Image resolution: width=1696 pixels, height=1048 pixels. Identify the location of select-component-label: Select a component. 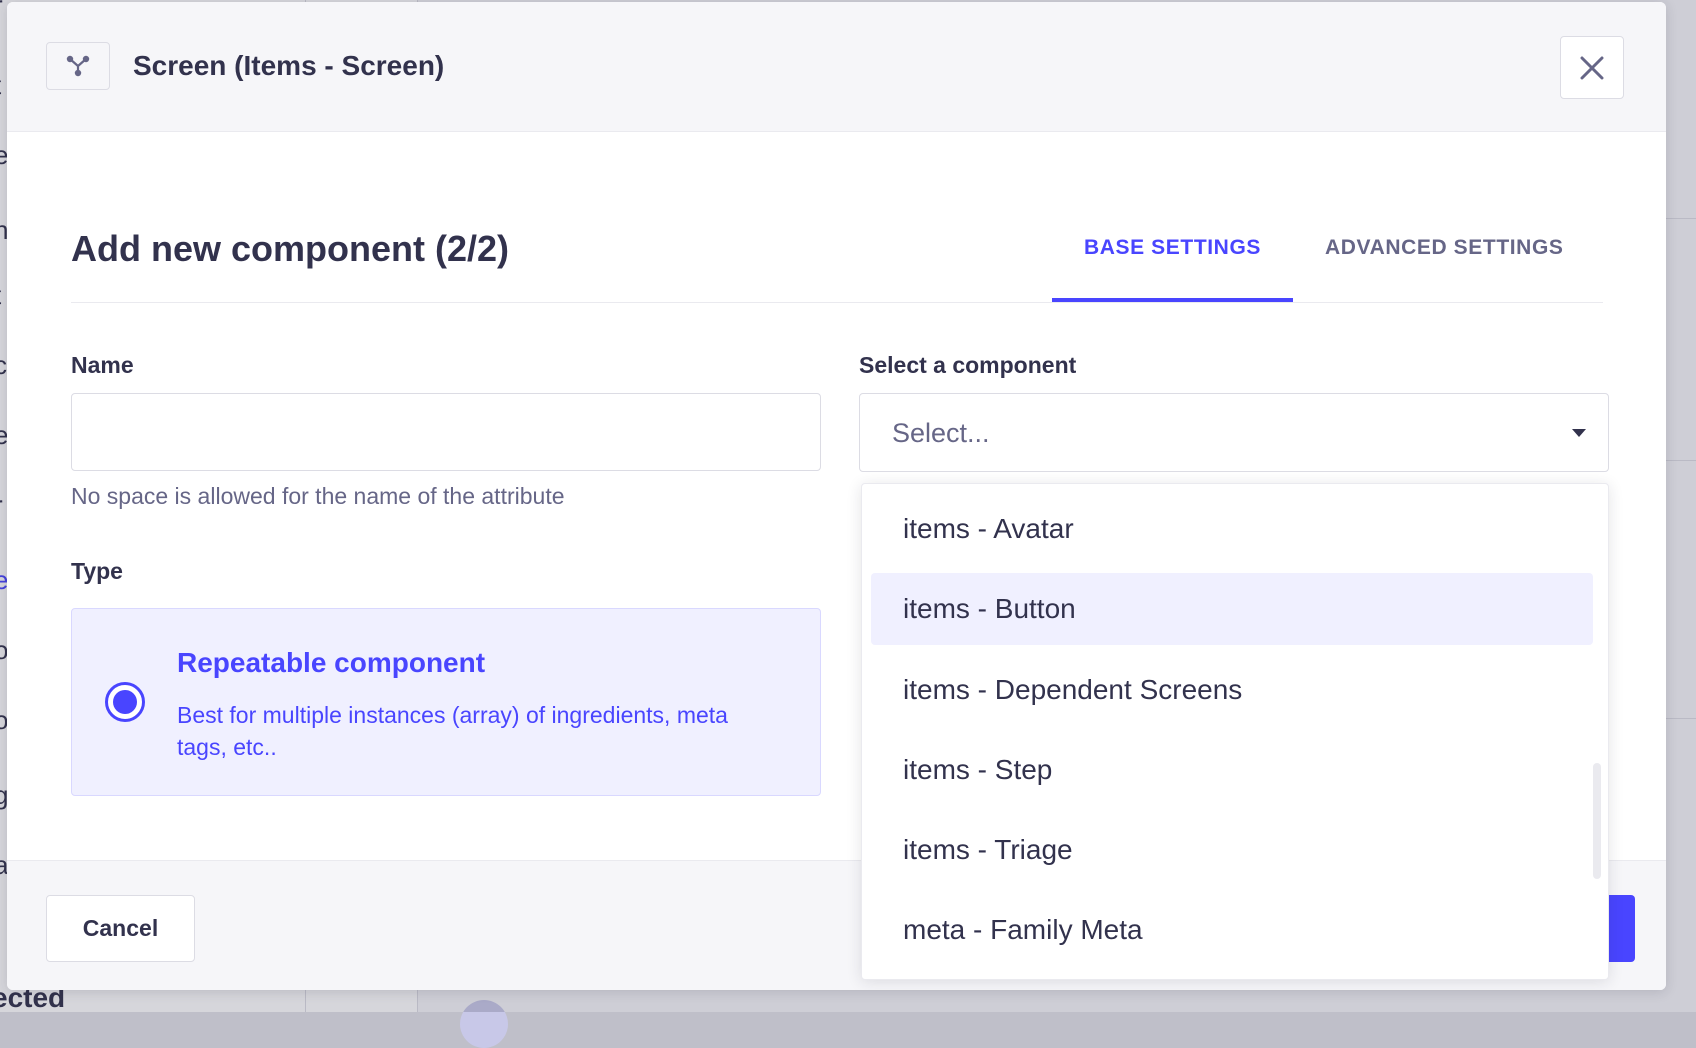
(968, 365).